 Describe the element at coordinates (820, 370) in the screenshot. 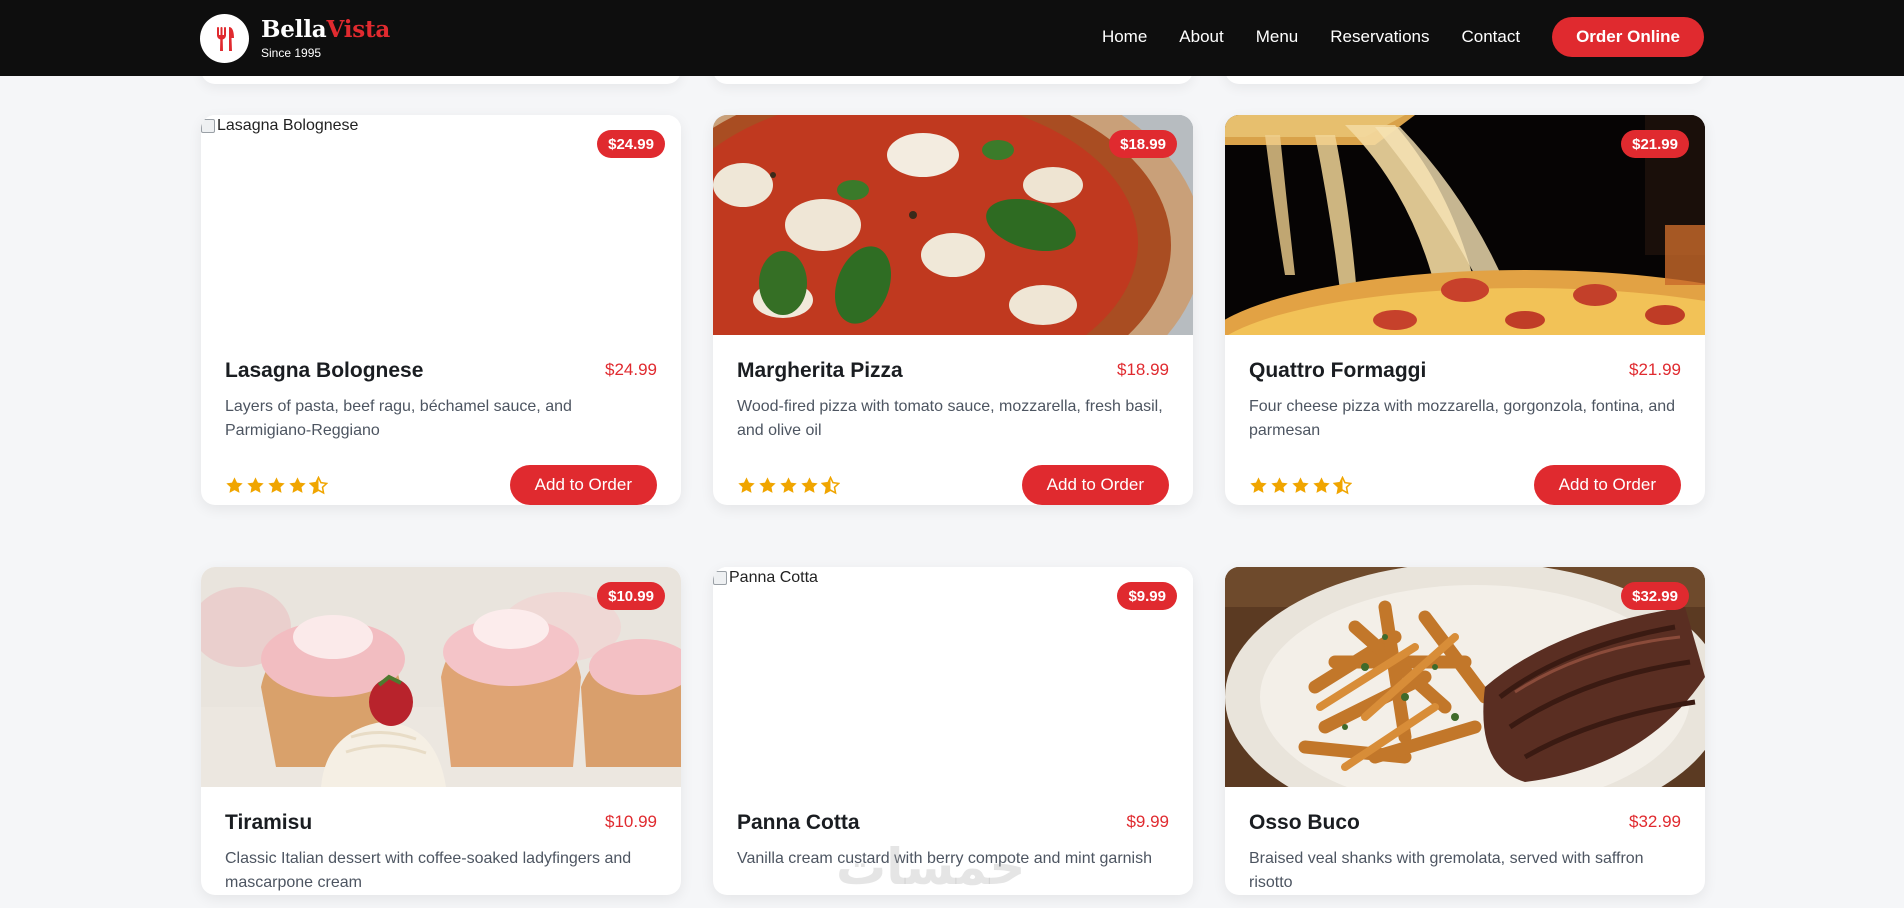

I see `dish-name: Margherita Pizza` at that location.